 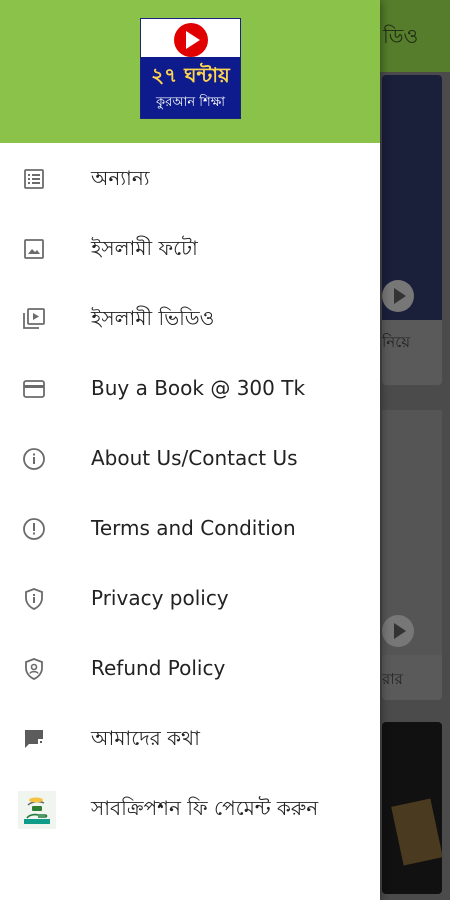 I want to click on credit-card-icon, so click(x=34, y=389).